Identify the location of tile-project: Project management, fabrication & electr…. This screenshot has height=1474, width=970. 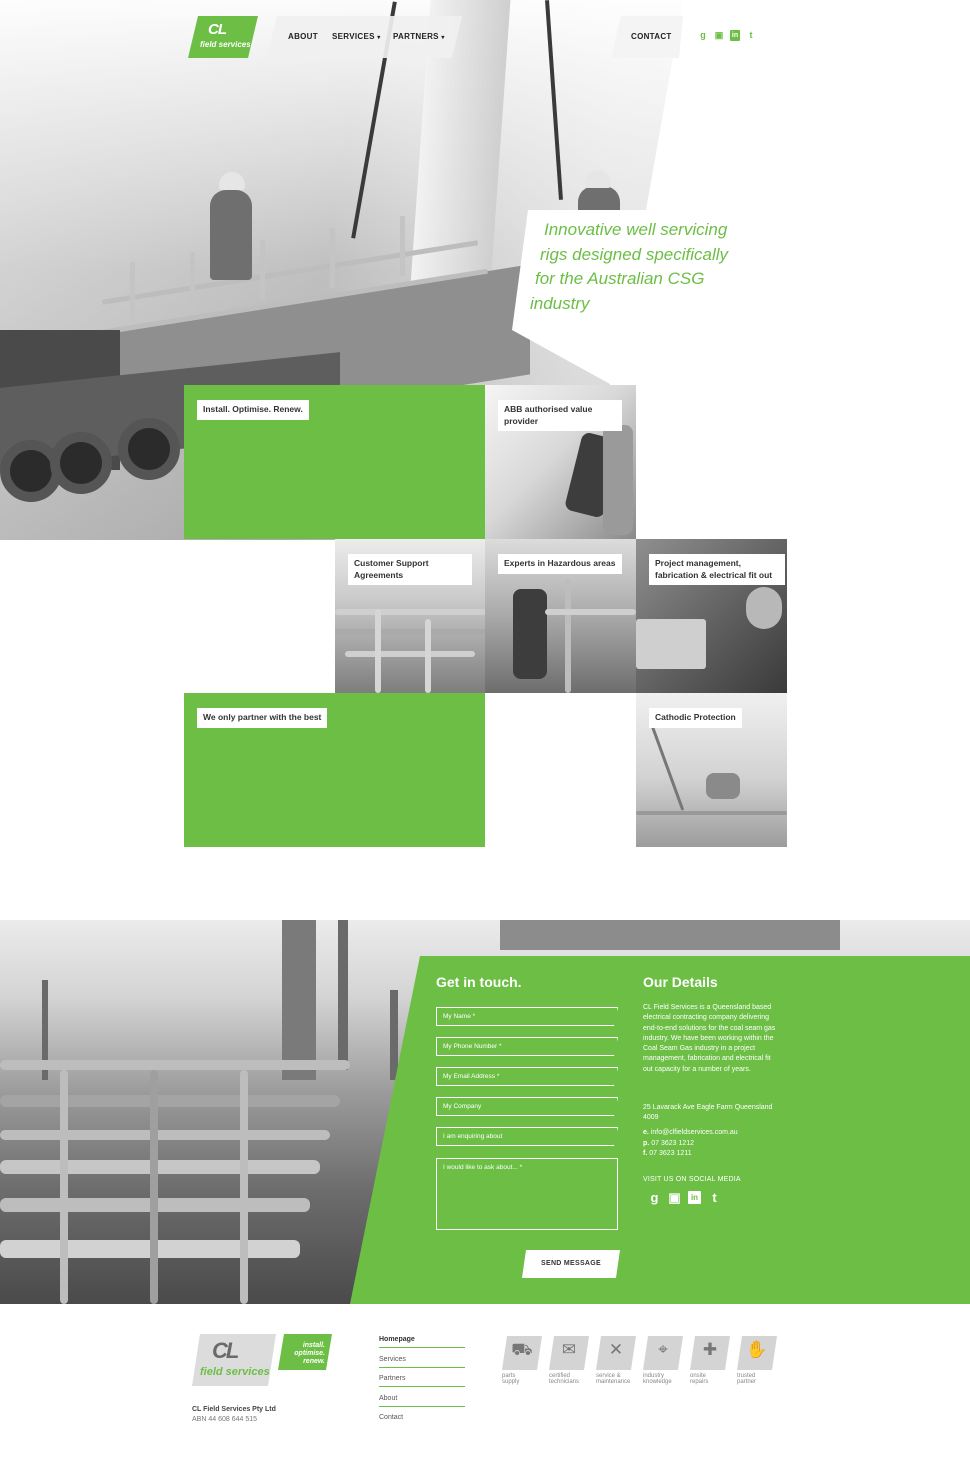
(711, 616).